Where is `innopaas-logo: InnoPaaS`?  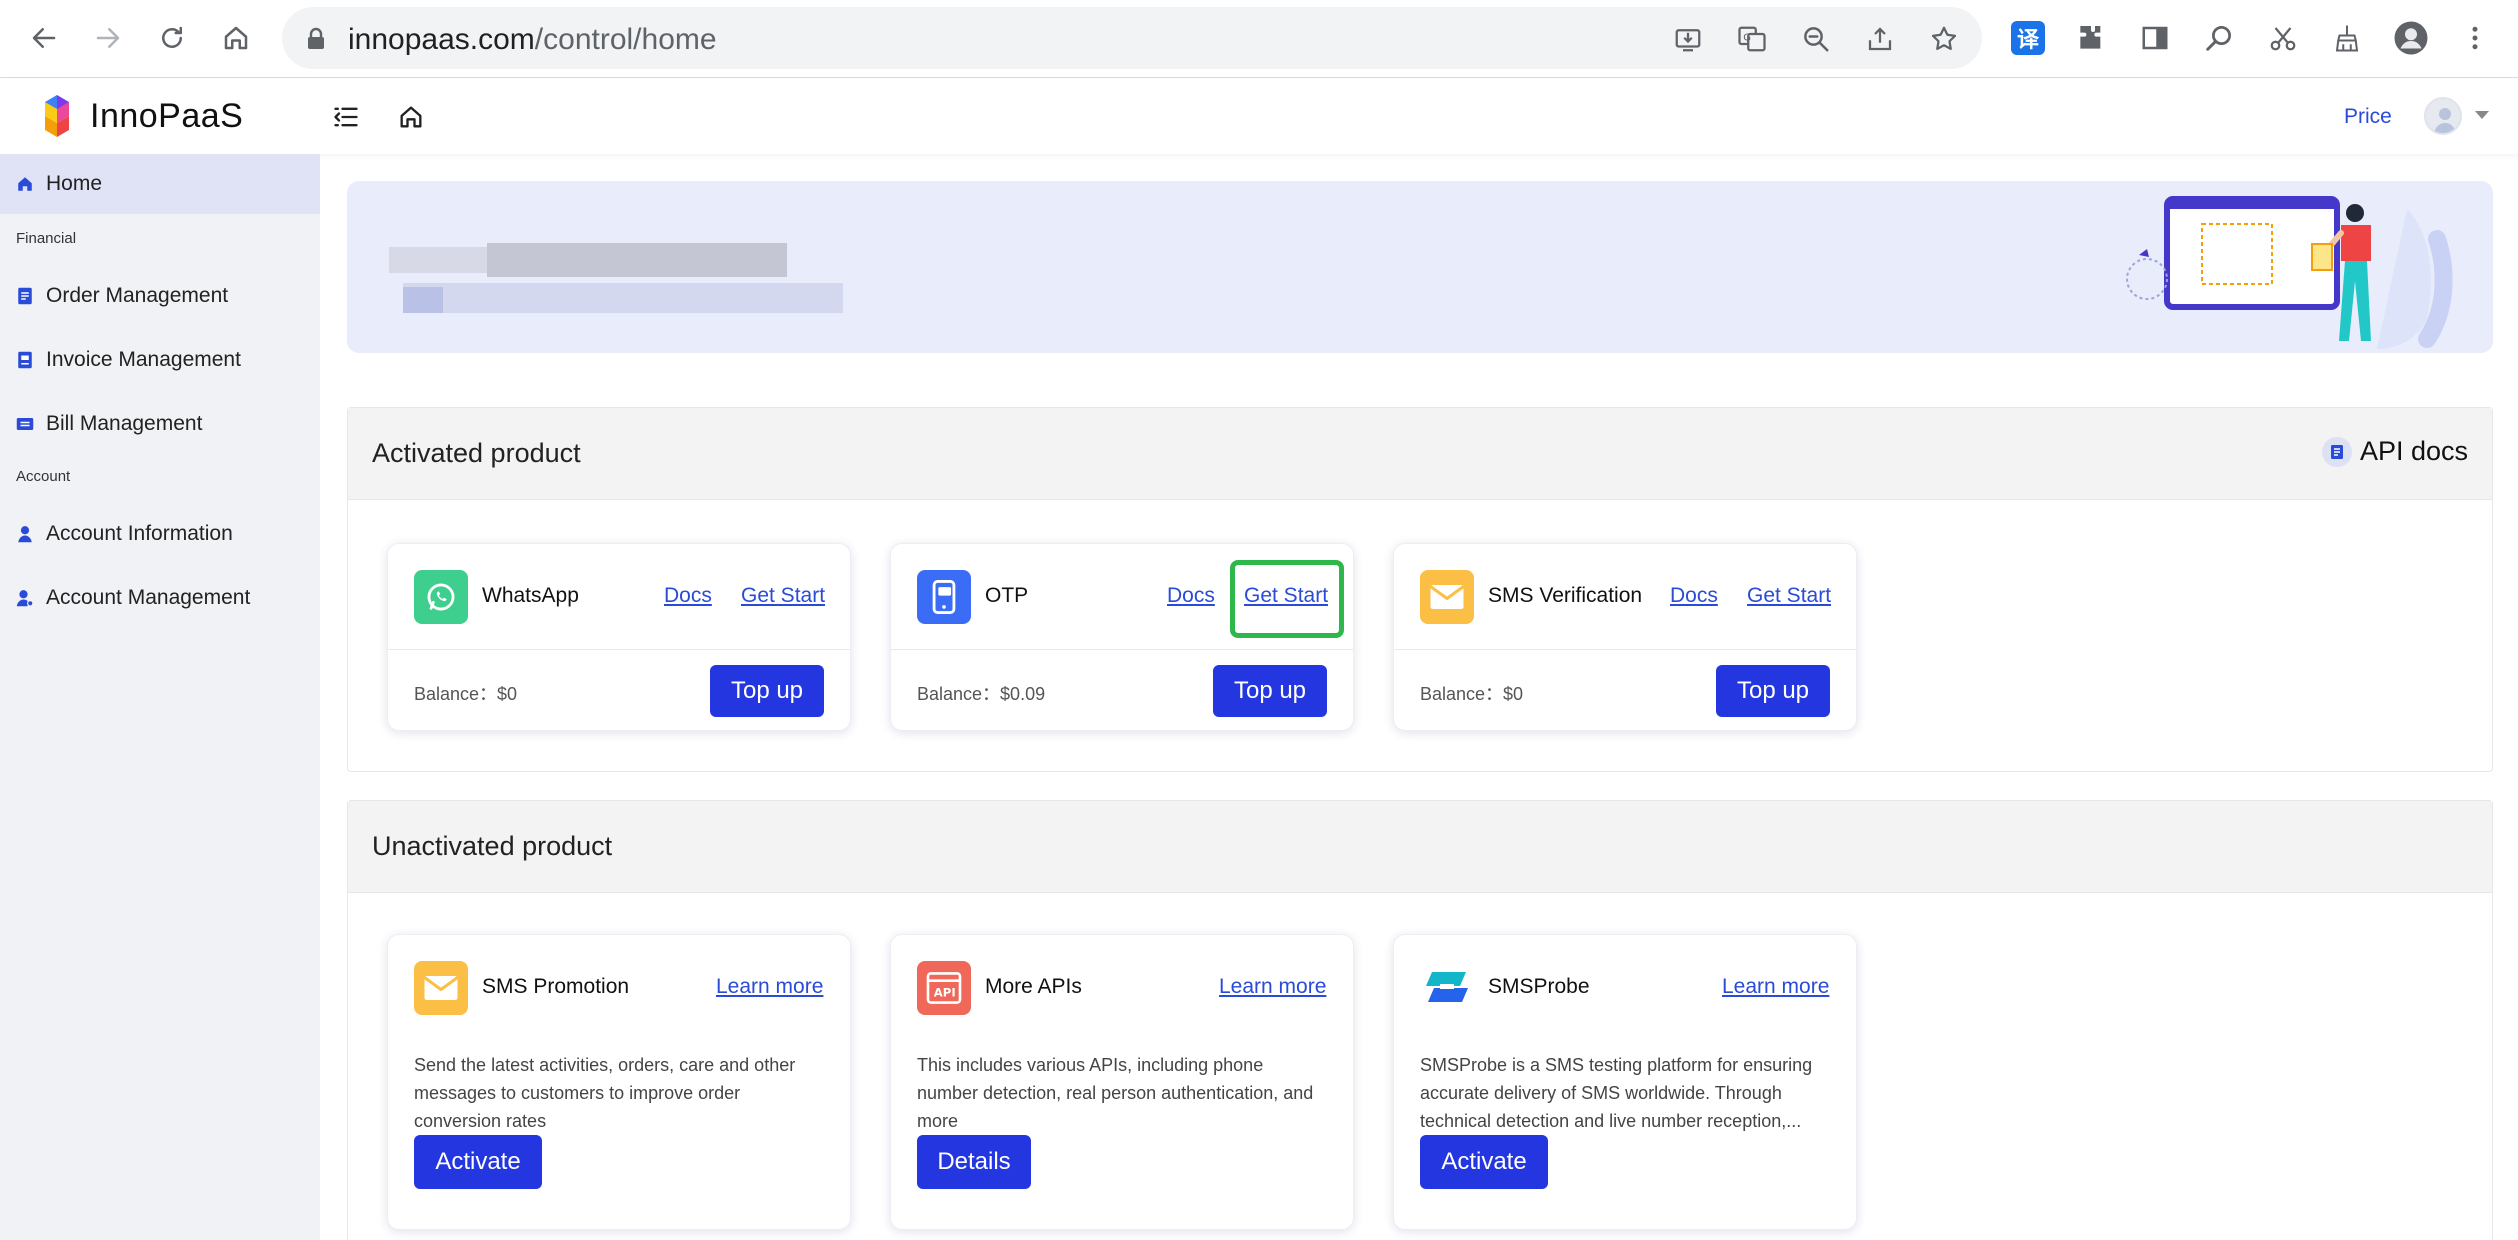 innopaas-logo: InnoPaaS is located at coordinates (138, 116).